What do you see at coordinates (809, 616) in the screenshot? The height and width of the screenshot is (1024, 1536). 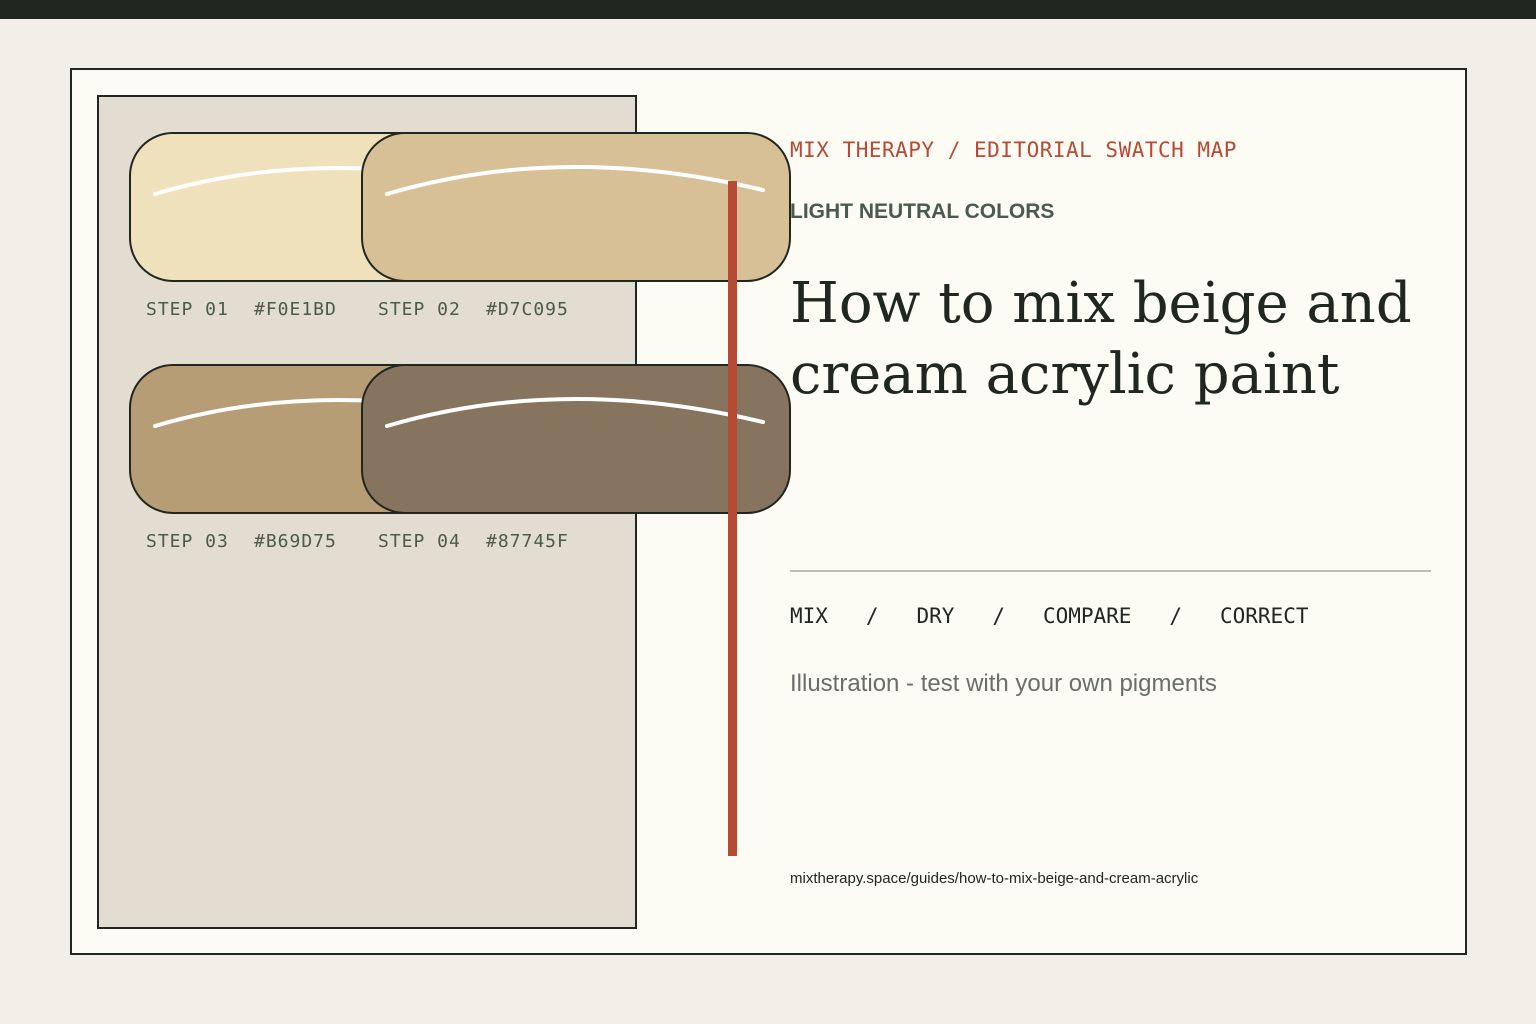 I see `process-step: MIX` at bounding box center [809, 616].